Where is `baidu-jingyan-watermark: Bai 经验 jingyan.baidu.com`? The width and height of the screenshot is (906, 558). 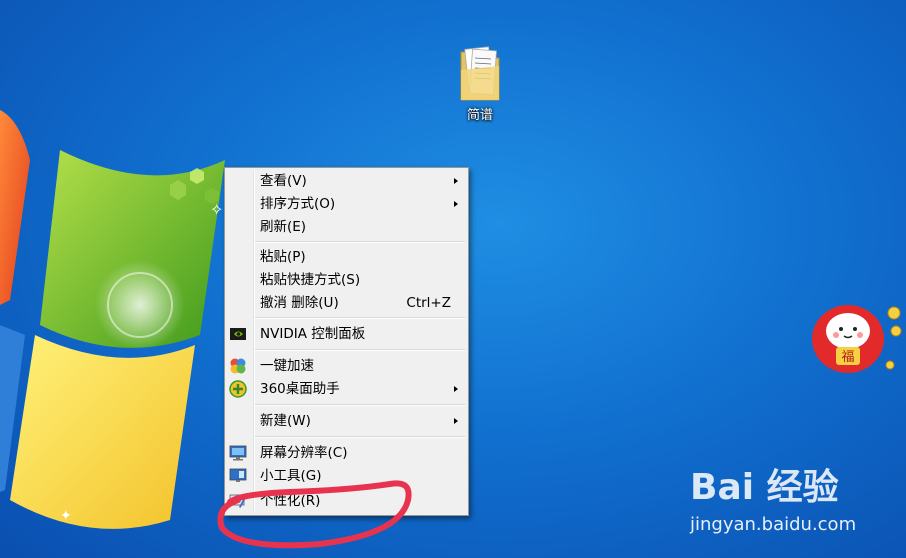 baidu-jingyan-watermark: Bai 经验 jingyan.baidu.com is located at coordinates (795, 506).